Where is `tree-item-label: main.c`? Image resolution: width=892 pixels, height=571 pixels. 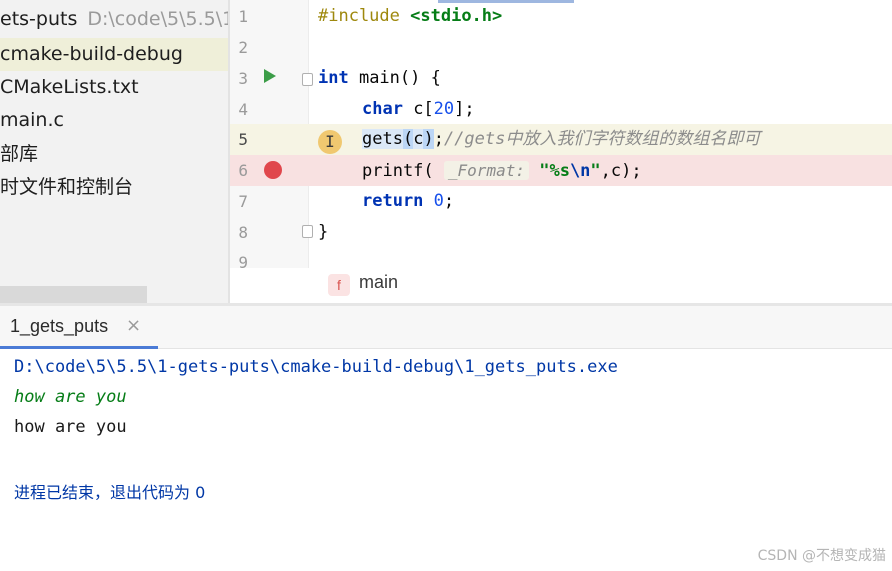 tree-item-label: main.c is located at coordinates (32, 120).